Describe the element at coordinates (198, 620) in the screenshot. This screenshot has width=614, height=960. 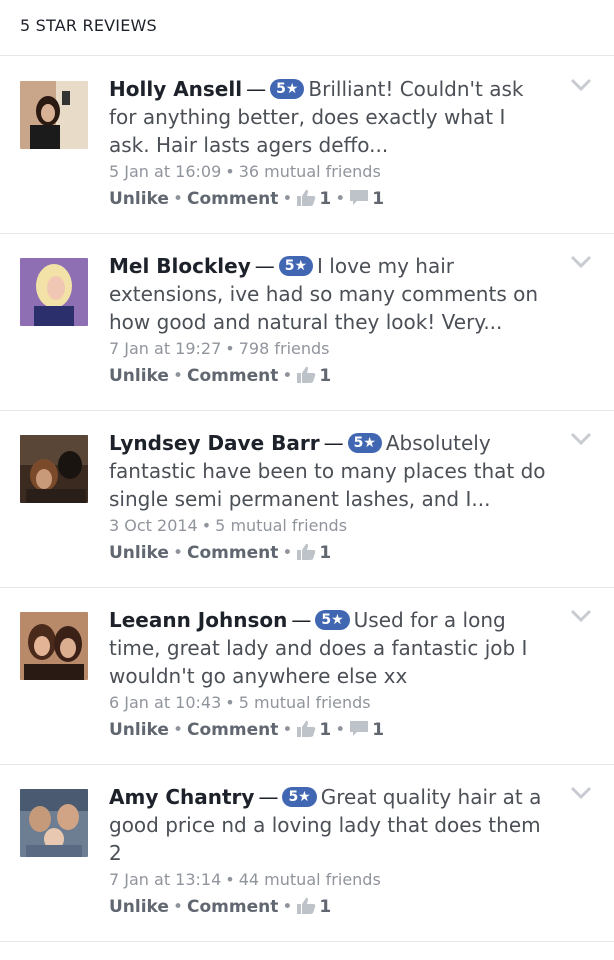
I see `reviewer-name: Leeann Johnson` at that location.